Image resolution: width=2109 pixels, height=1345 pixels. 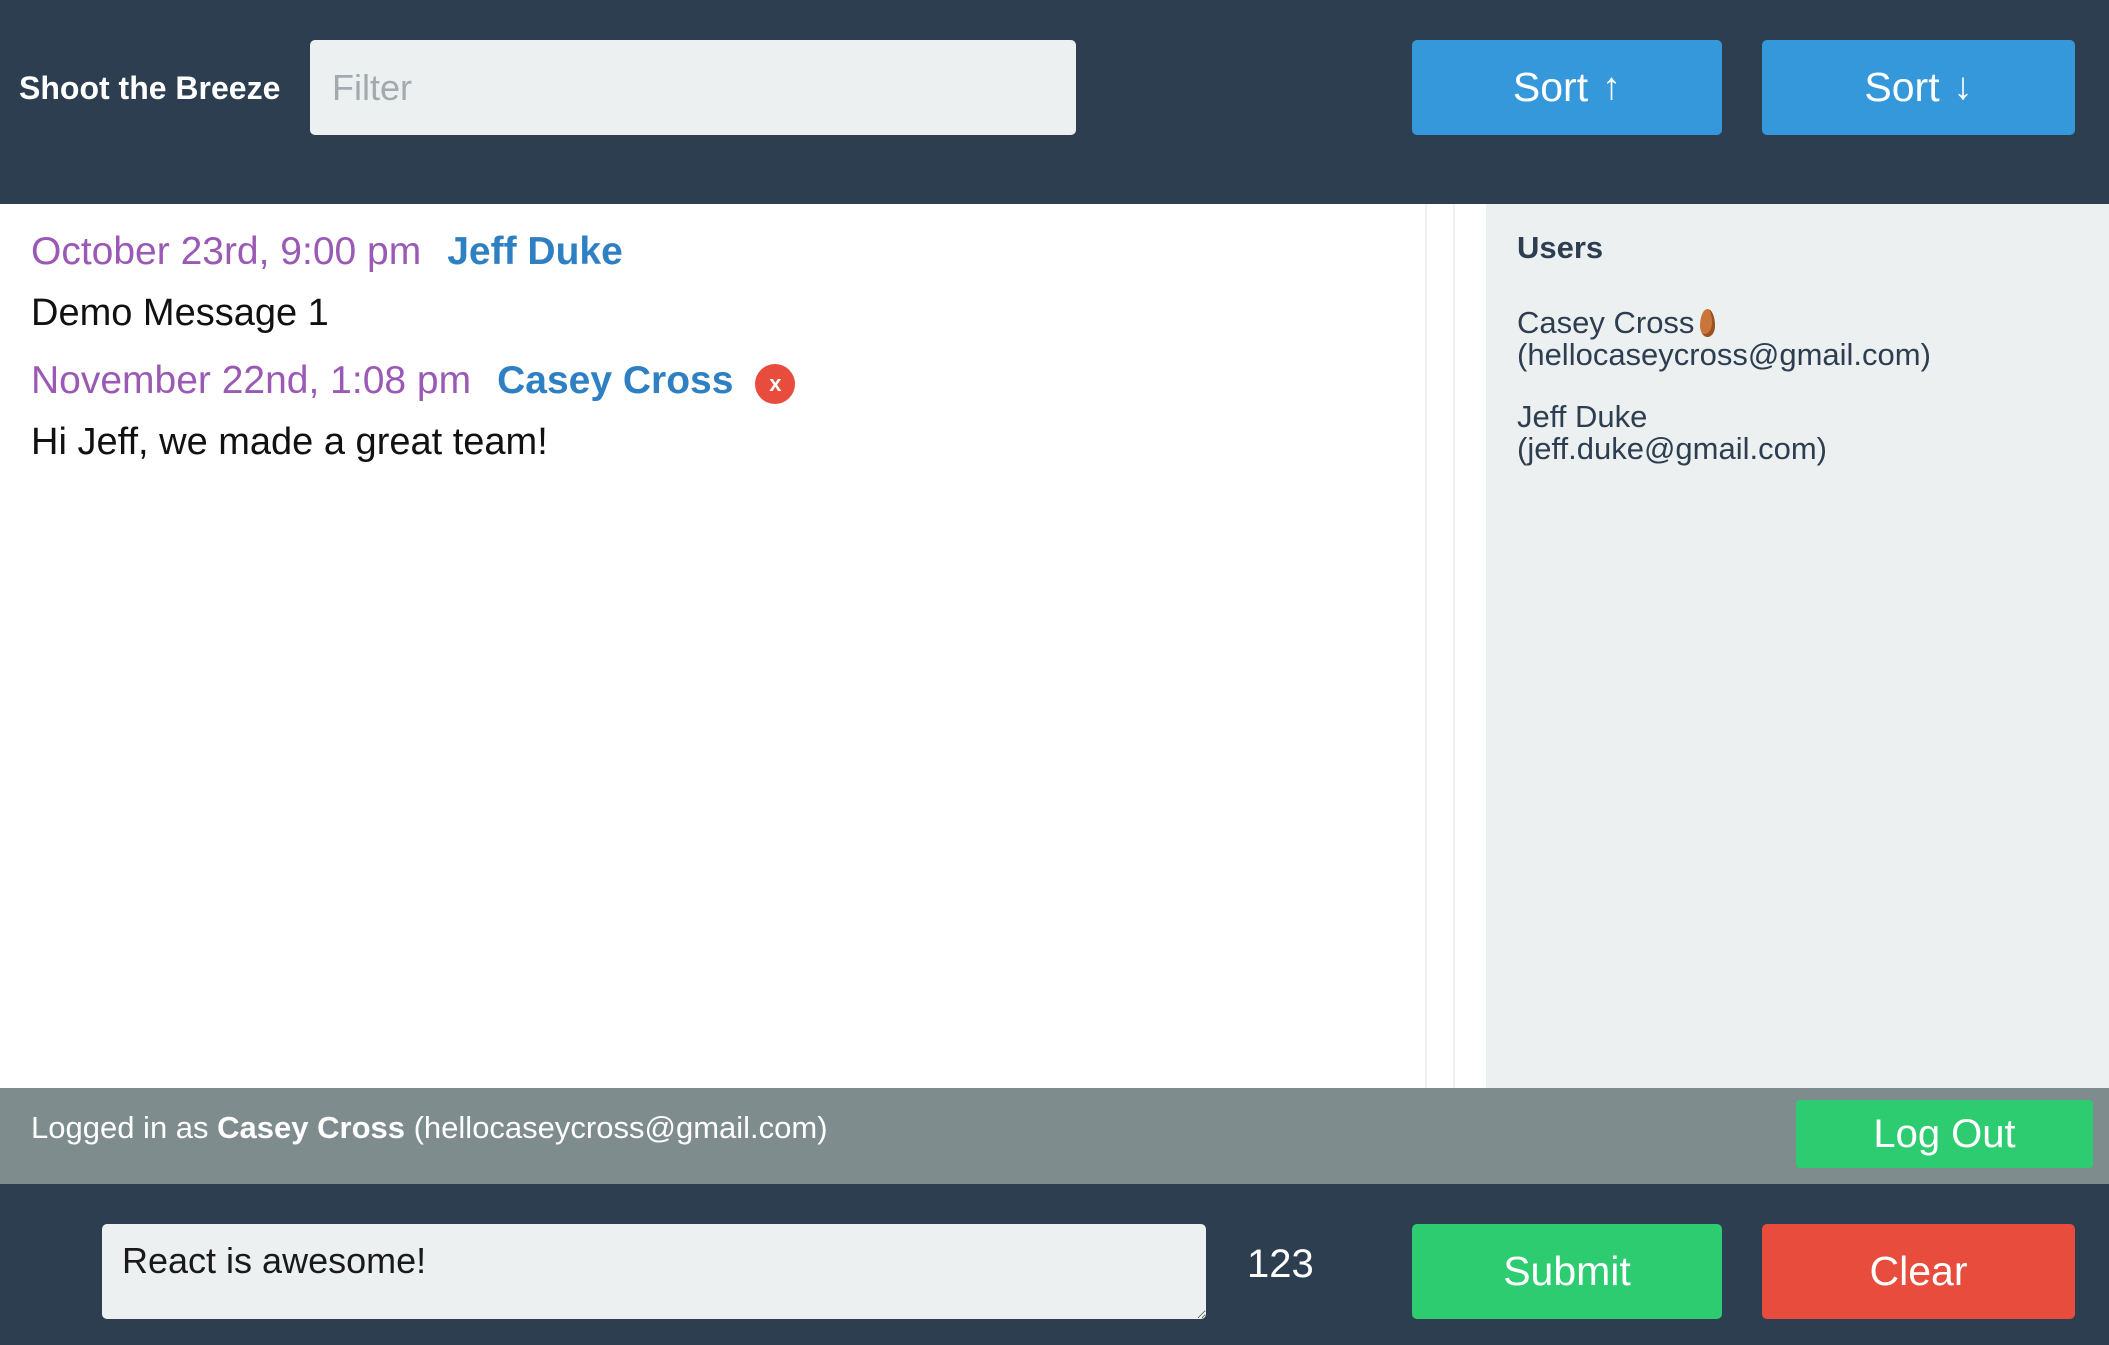 I want to click on message-timestamp: November 22nd, 1:08 pm, so click(x=251, y=380).